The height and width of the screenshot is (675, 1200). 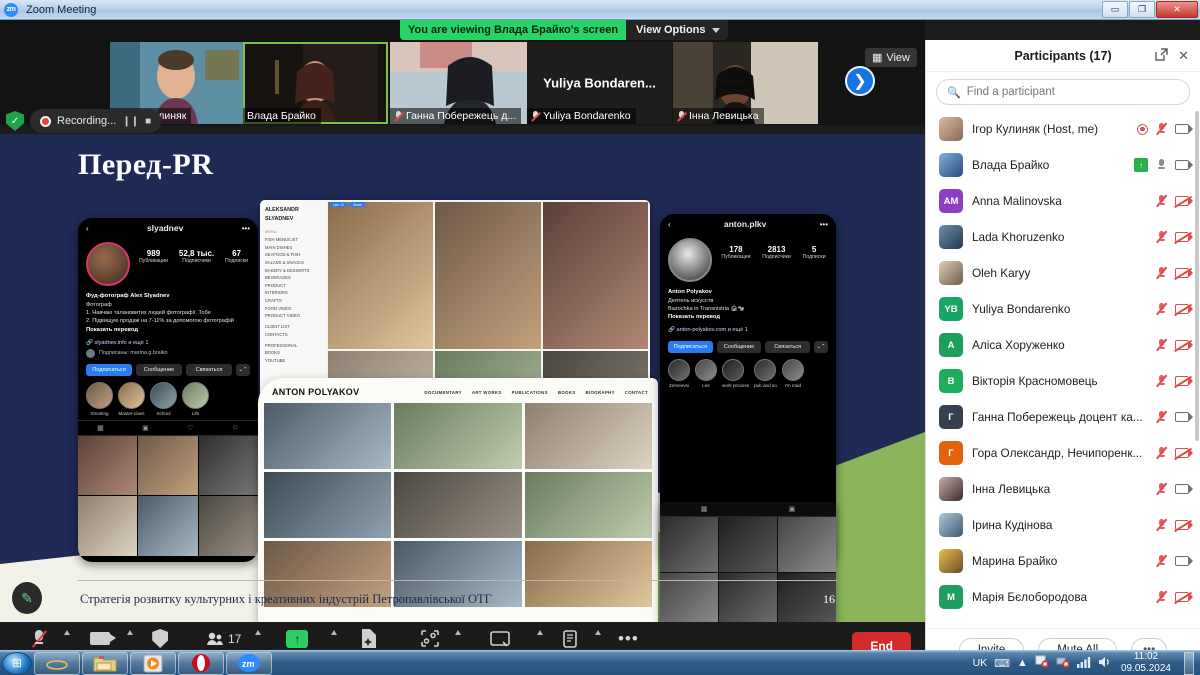 What do you see at coordinates (500, 639) in the screenshot?
I see `whiteboard-icon` at bounding box center [500, 639].